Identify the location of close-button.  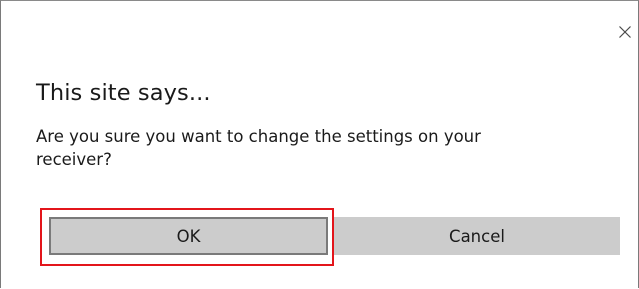
(625, 32).